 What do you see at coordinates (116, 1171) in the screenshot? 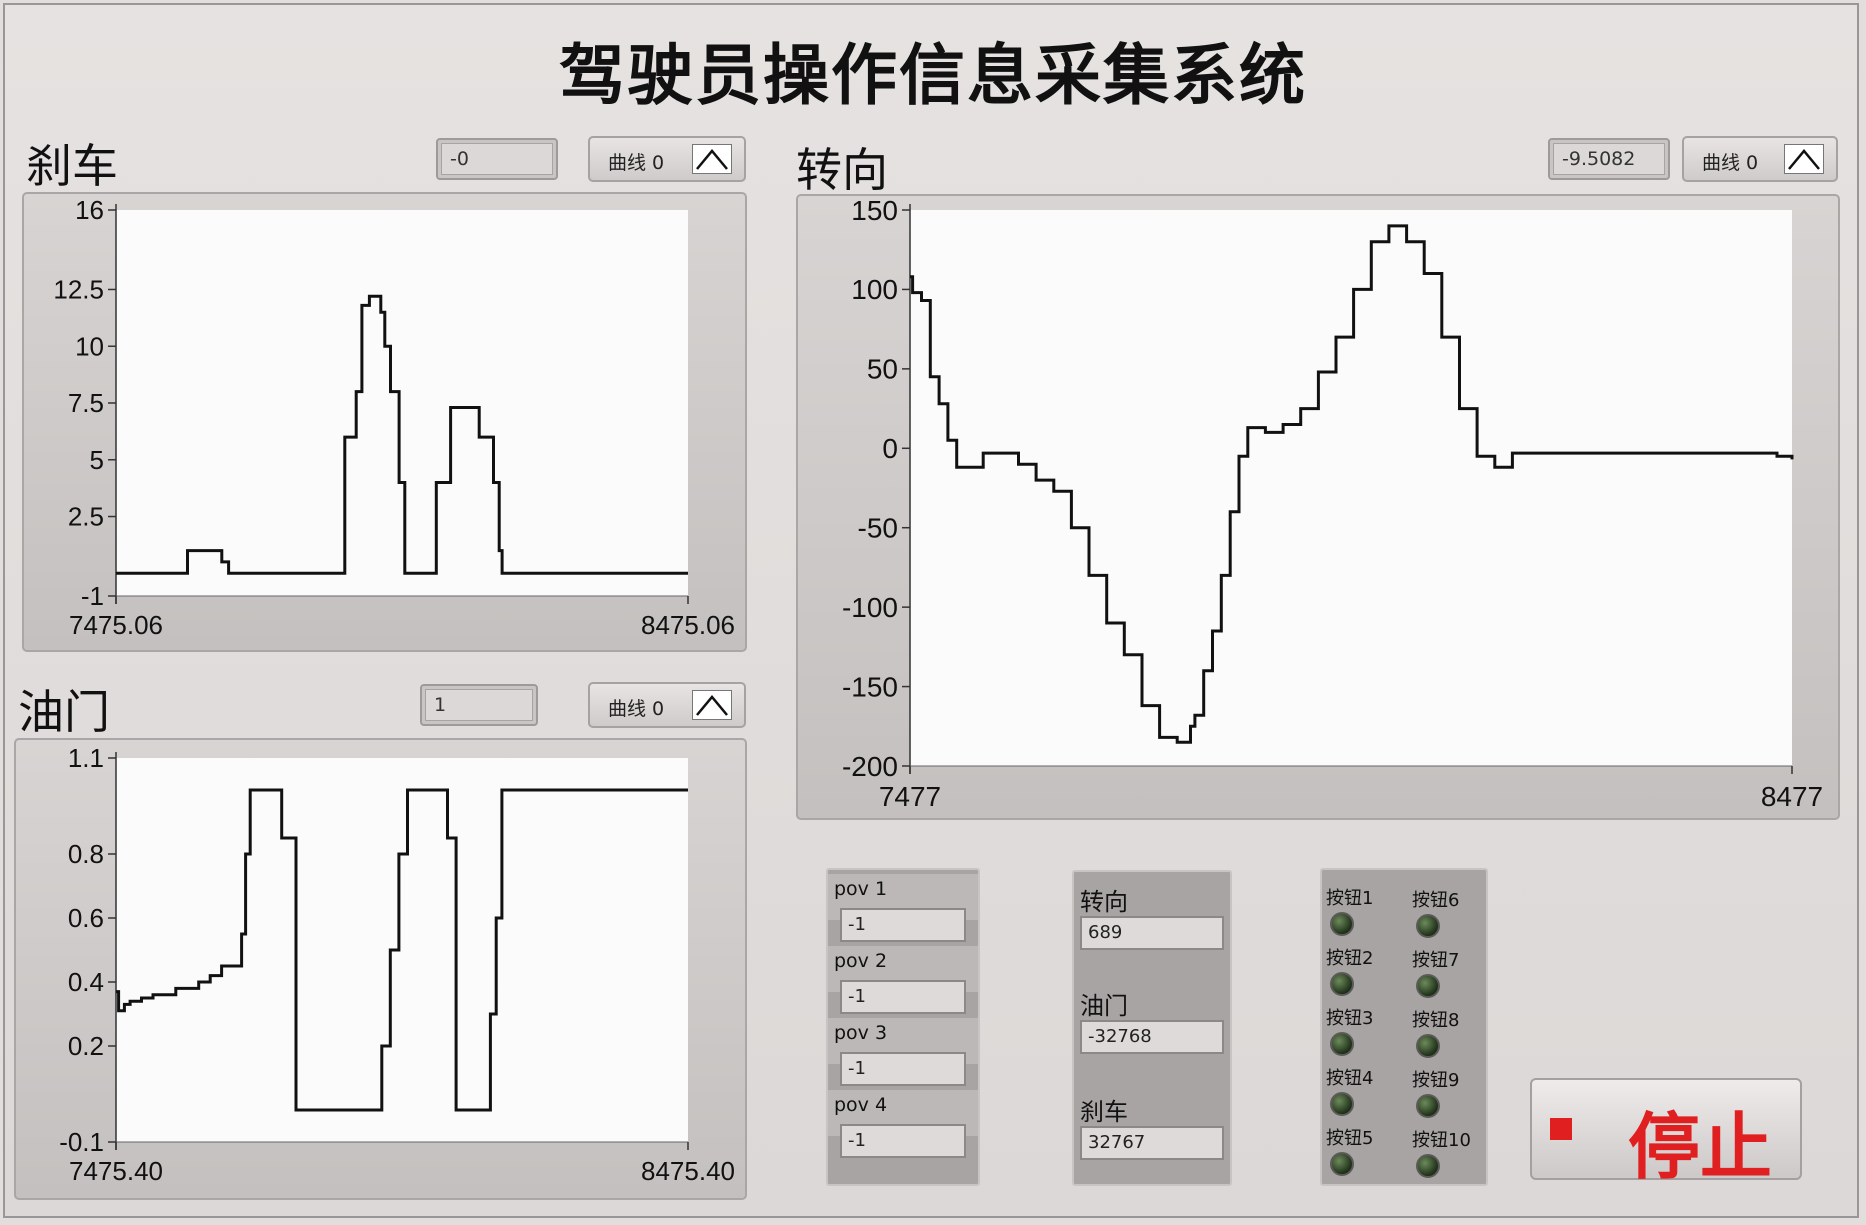
I see `x-tick-label: 7475.40` at bounding box center [116, 1171].